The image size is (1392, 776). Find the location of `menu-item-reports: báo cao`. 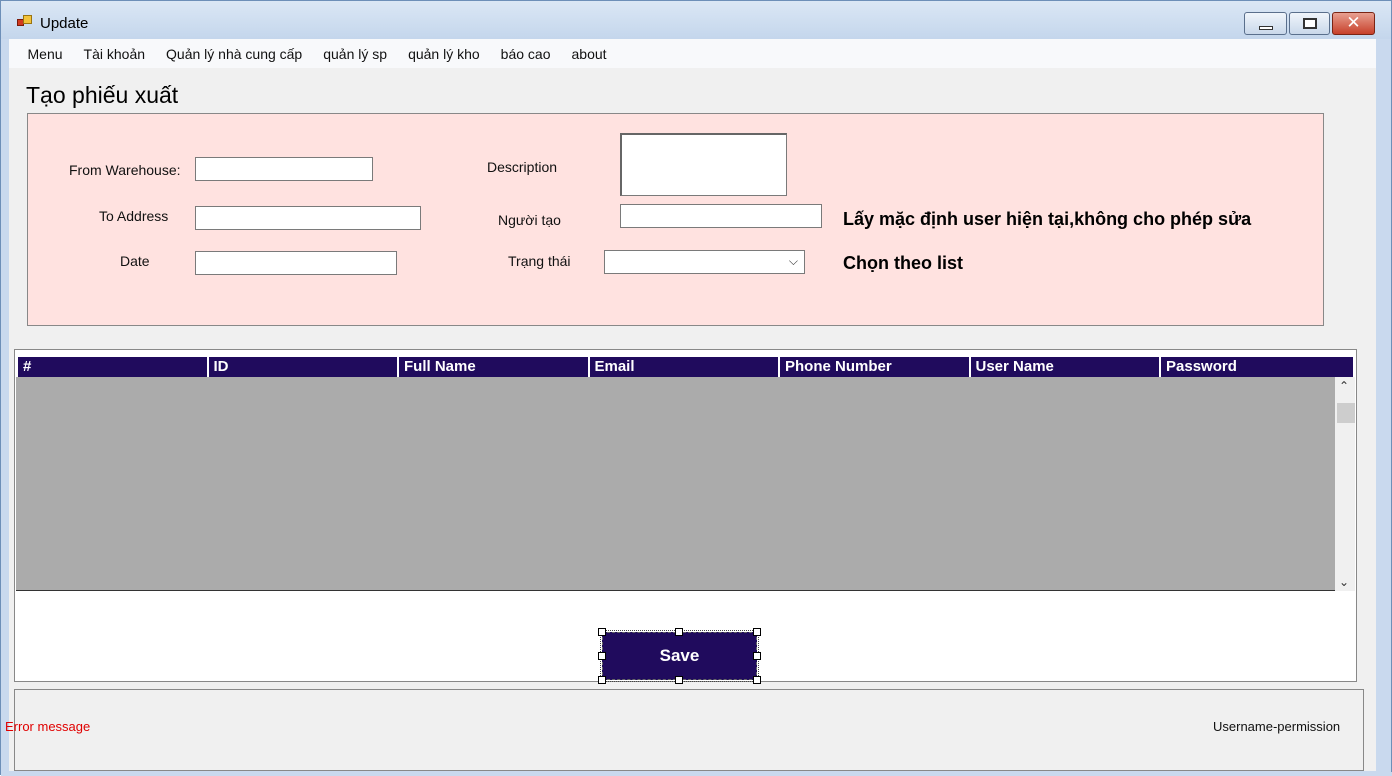

menu-item-reports: báo cao is located at coordinates (525, 54).